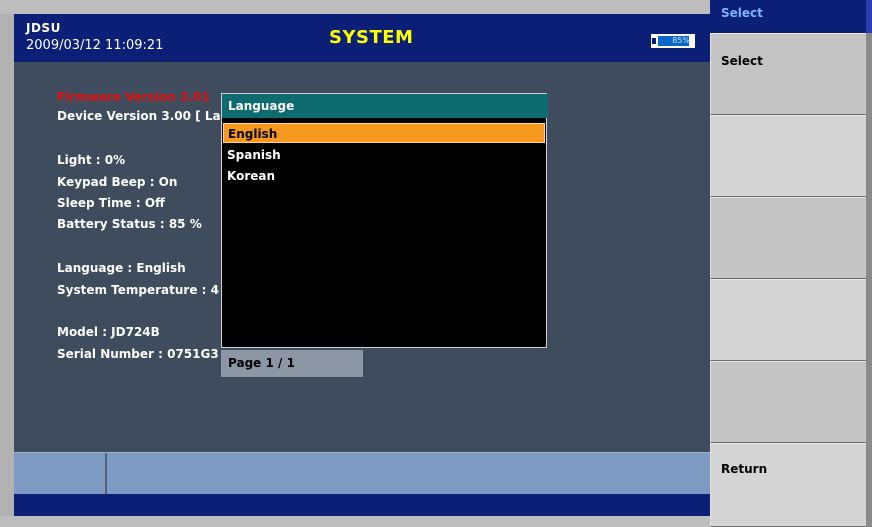 The image size is (872, 527). What do you see at coordinates (681, 40) in the screenshot?
I see `battery-percent-label: 85%` at bounding box center [681, 40].